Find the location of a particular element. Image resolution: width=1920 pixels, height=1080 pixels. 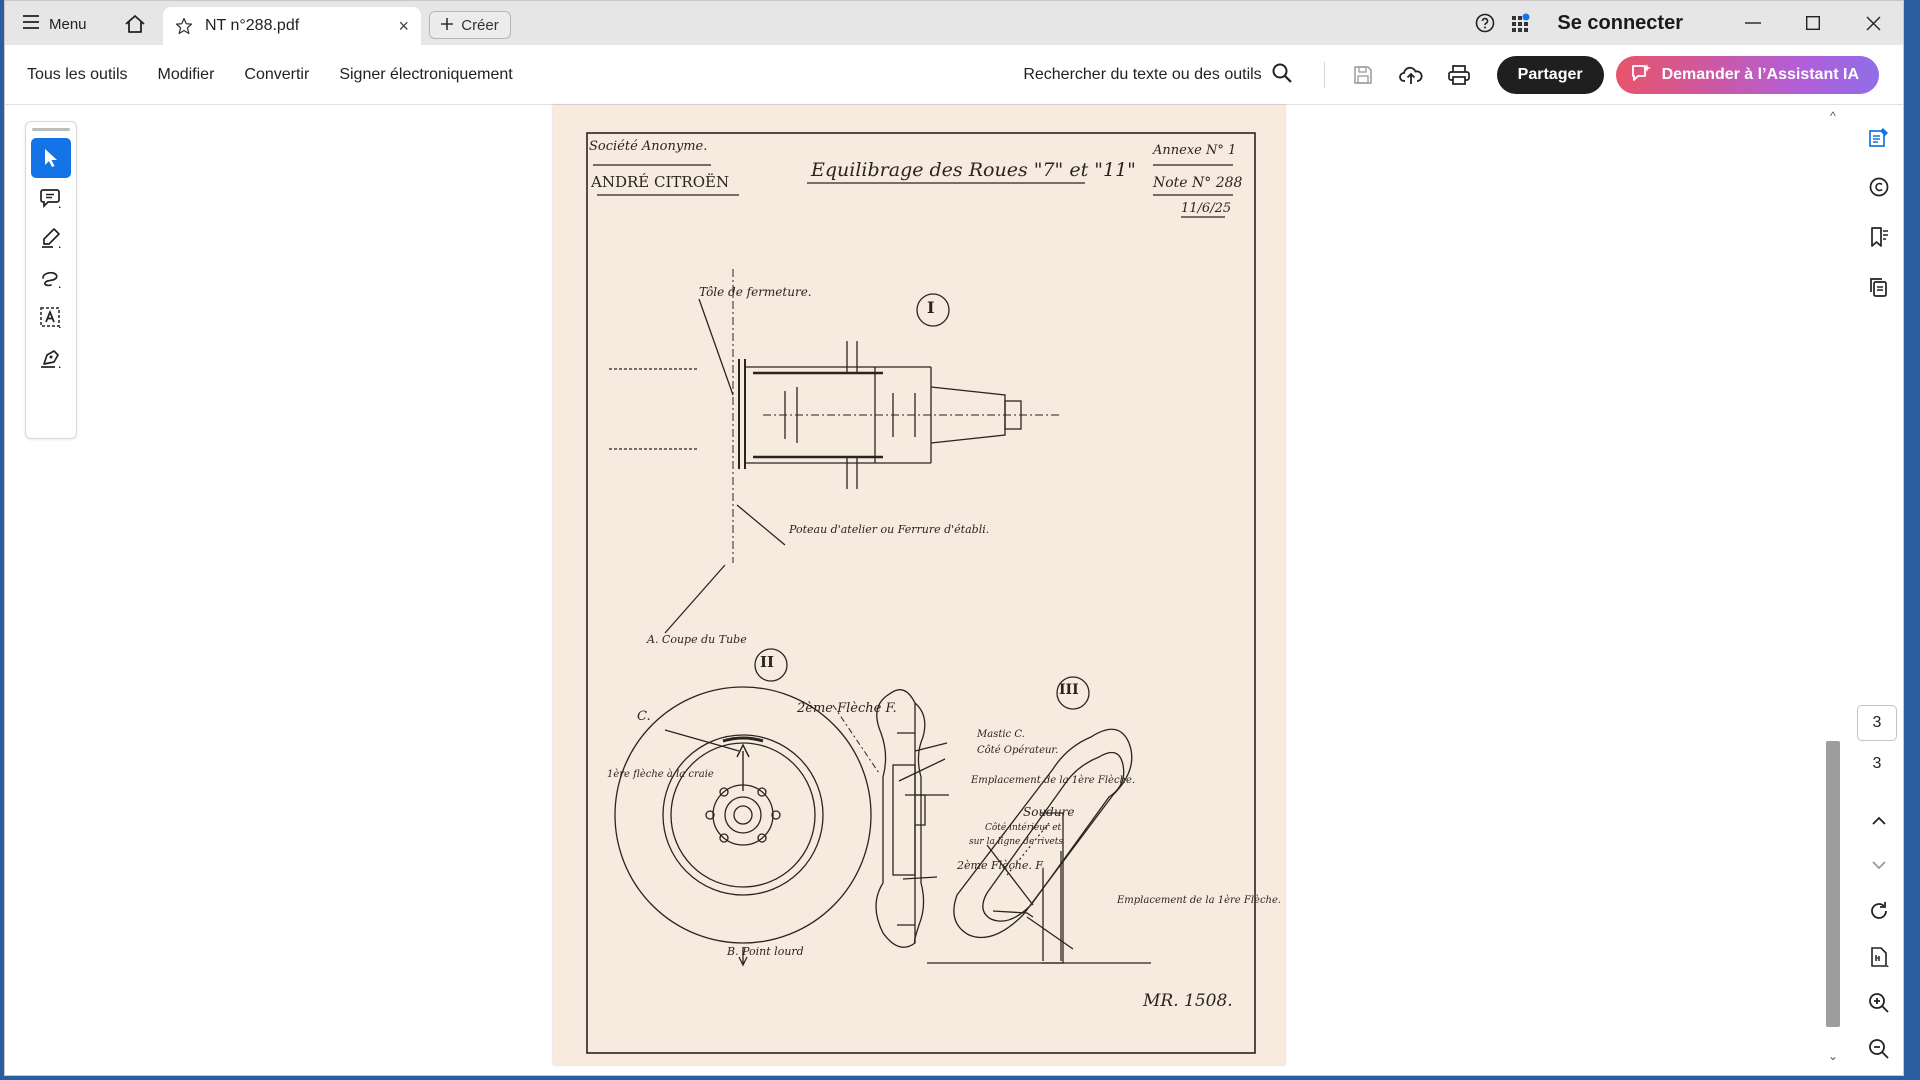

menu-convert: Convertir is located at coordinates (276, 75).